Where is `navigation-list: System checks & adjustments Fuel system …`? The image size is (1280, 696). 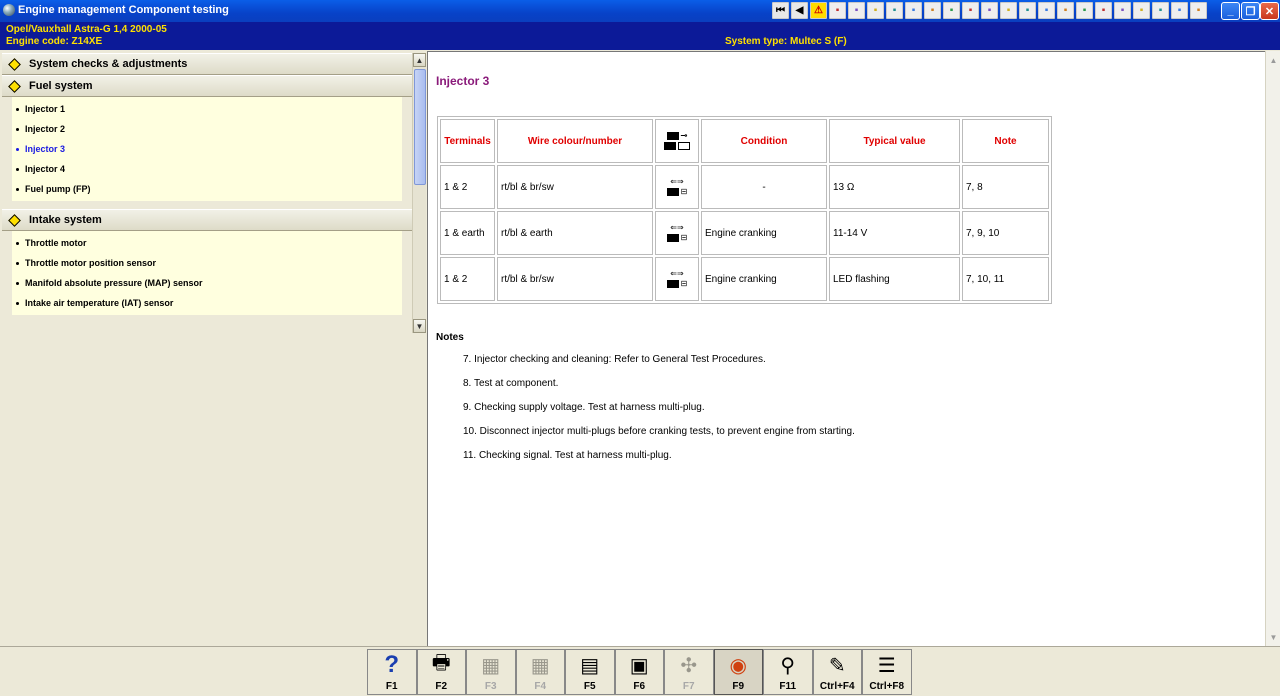 navigation-list: System checks & adjustments Fuel system … is located at coordinates (207, 193).